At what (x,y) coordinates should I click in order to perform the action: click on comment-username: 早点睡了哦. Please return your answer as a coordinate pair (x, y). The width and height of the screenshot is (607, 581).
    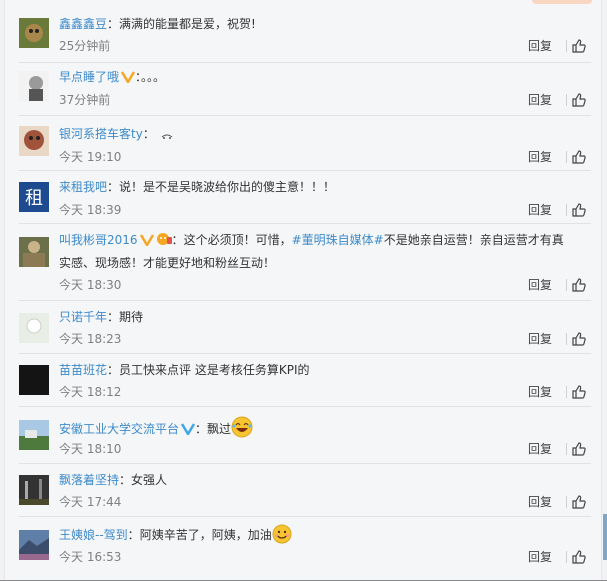
    Looking at the image, I should click on (89, 77).